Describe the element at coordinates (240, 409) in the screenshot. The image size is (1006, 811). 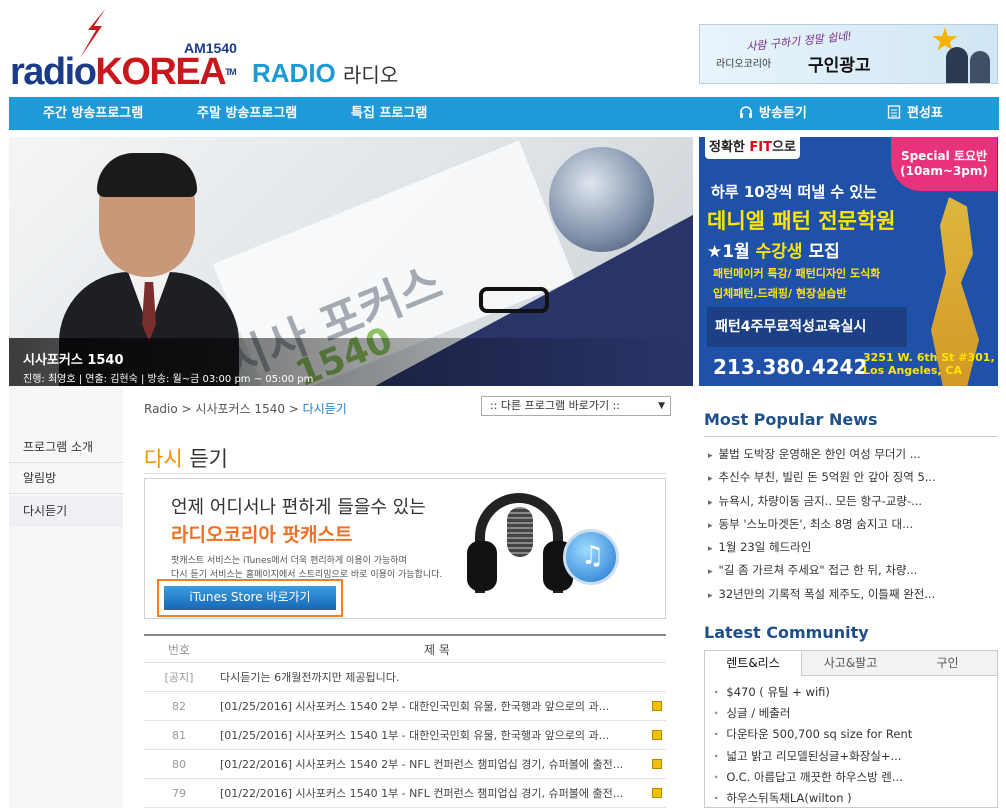
I see `breadcrumb-program: 시사포커스 1540` at that location.